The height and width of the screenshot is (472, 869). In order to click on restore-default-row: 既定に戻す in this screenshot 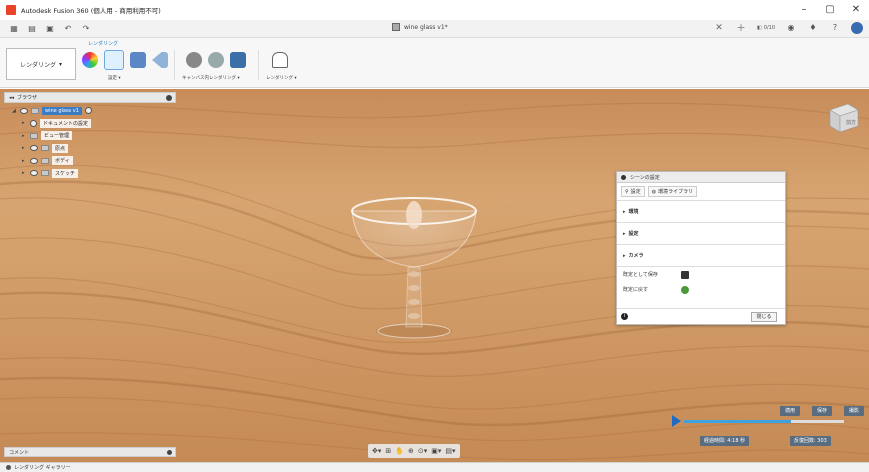, I will do `click(701, 289)`.